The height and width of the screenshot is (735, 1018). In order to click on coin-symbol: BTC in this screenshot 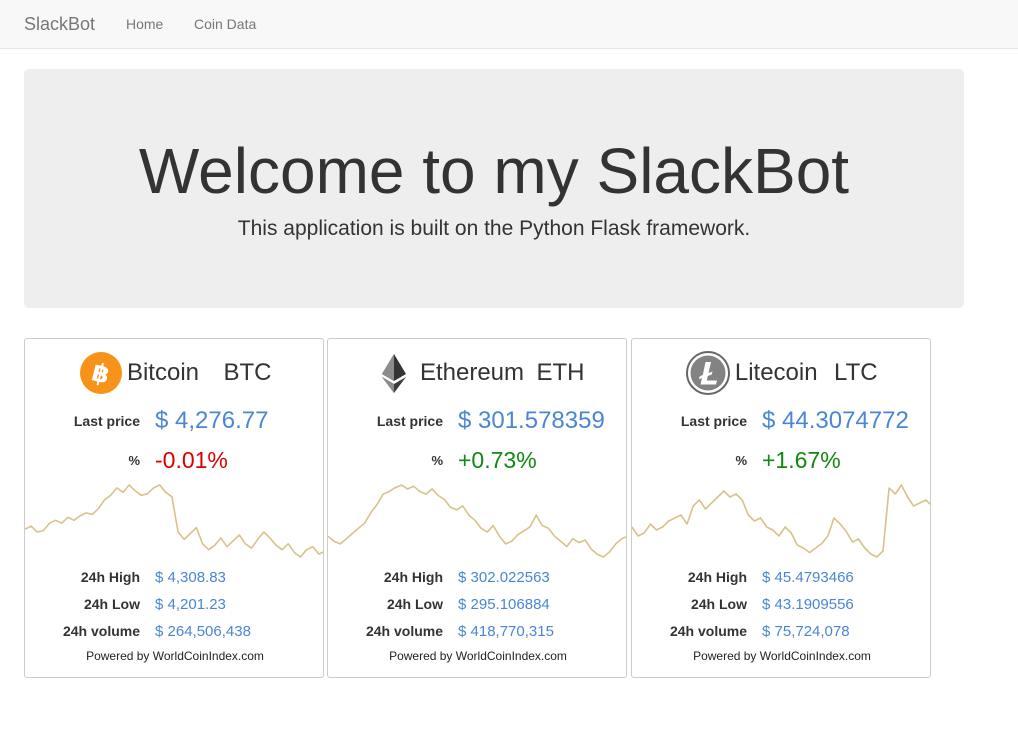, I will do `click(247, 372)`.